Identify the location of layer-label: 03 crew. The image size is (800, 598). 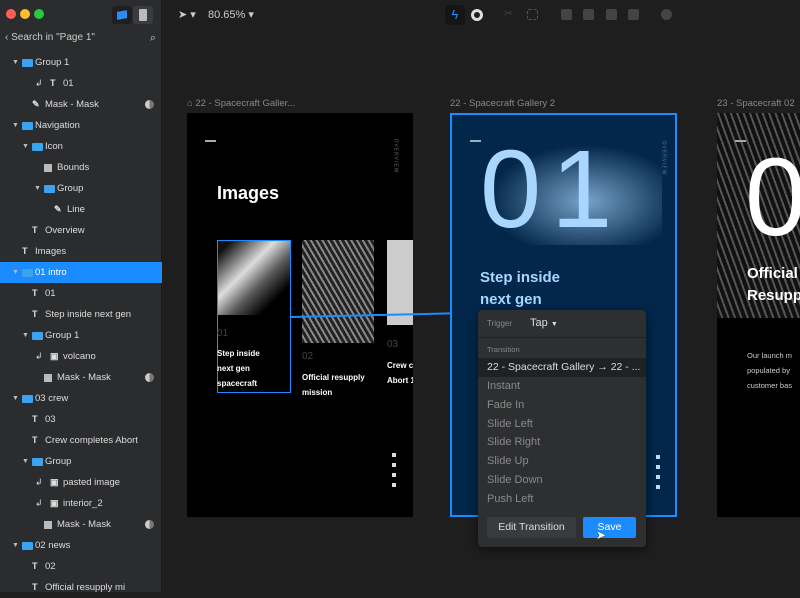
(52, 398).